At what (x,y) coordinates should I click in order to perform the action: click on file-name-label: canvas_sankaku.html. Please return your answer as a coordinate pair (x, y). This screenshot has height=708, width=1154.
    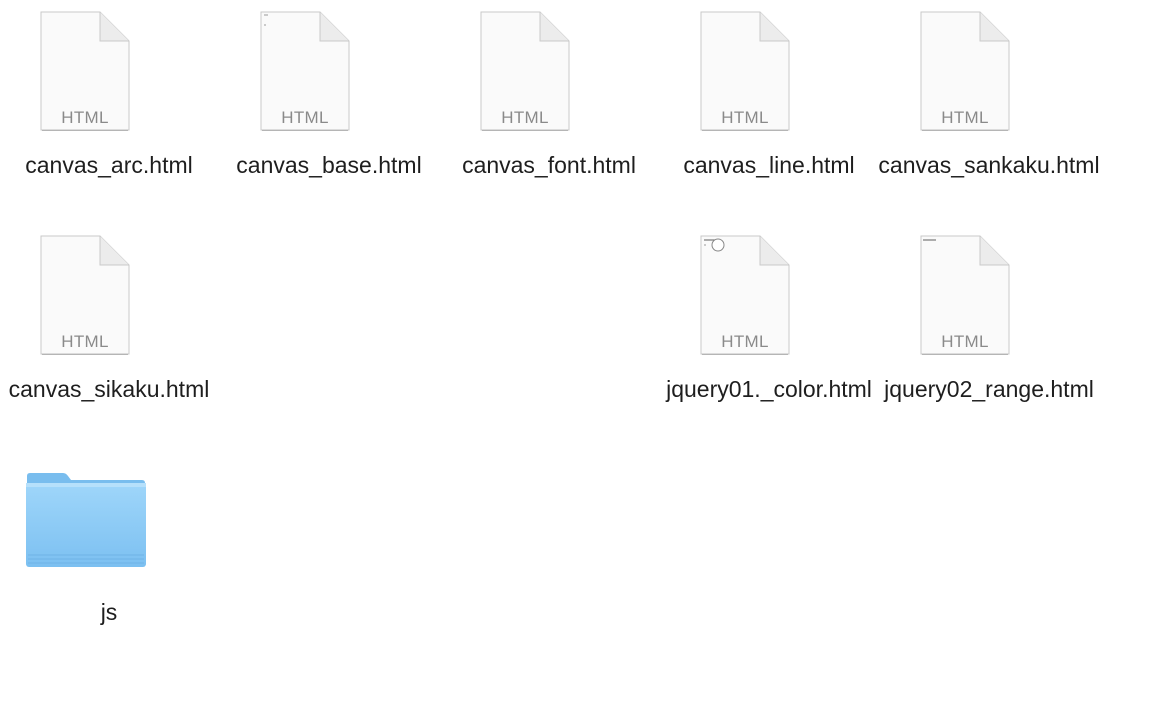
    Looking at the image, I should click on (989, 165).